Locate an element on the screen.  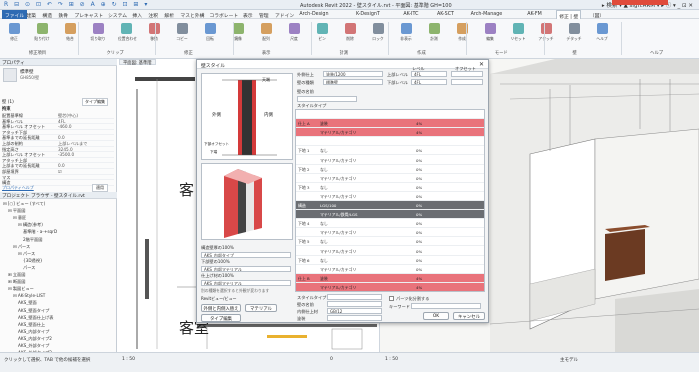
browser-tree-item: ⊟ 構造(参考) is located at coordinates (30, 225).